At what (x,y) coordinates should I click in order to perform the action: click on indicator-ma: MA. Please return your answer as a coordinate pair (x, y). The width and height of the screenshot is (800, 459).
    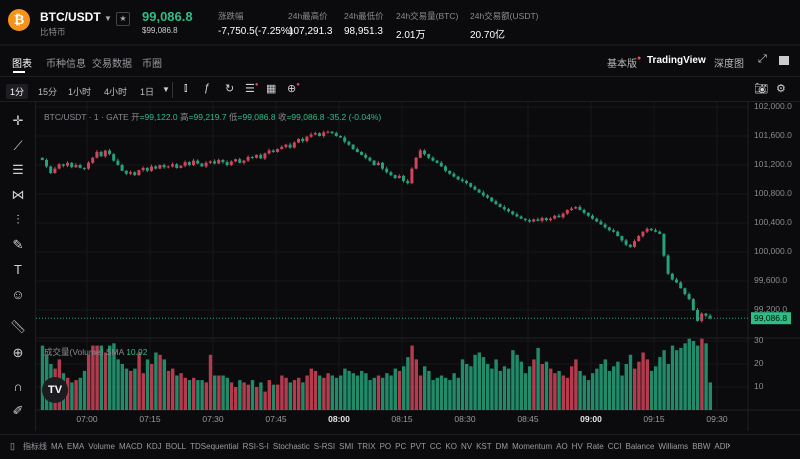
    Looking at the image, I should click on (57, 446).